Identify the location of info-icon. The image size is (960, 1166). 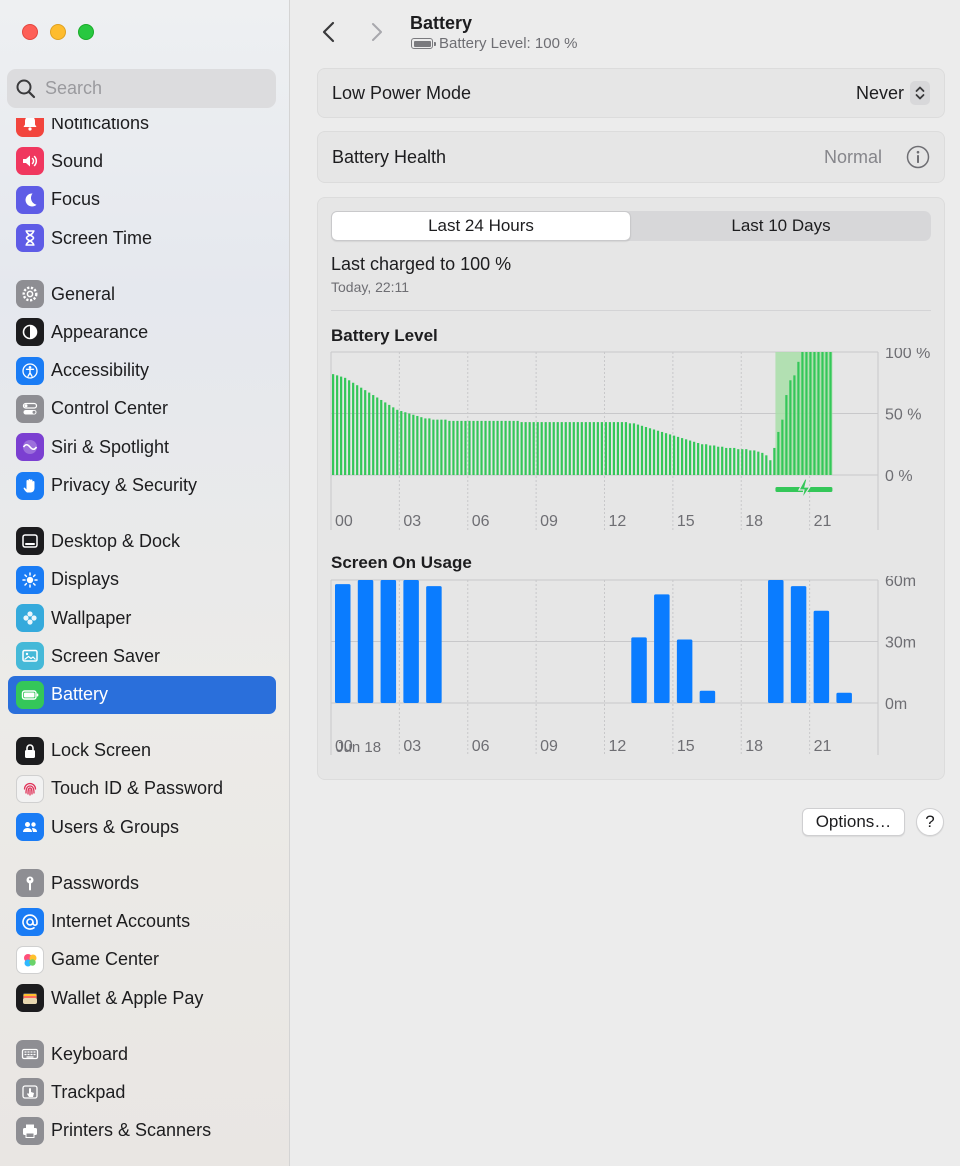
(918, 157).